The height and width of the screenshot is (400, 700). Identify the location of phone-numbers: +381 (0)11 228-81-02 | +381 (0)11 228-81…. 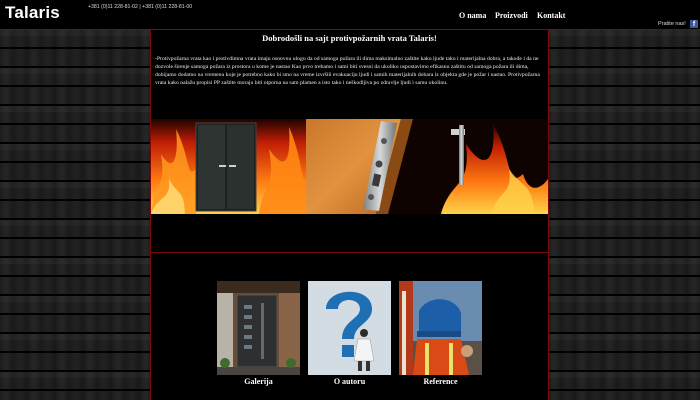
(140, 7).